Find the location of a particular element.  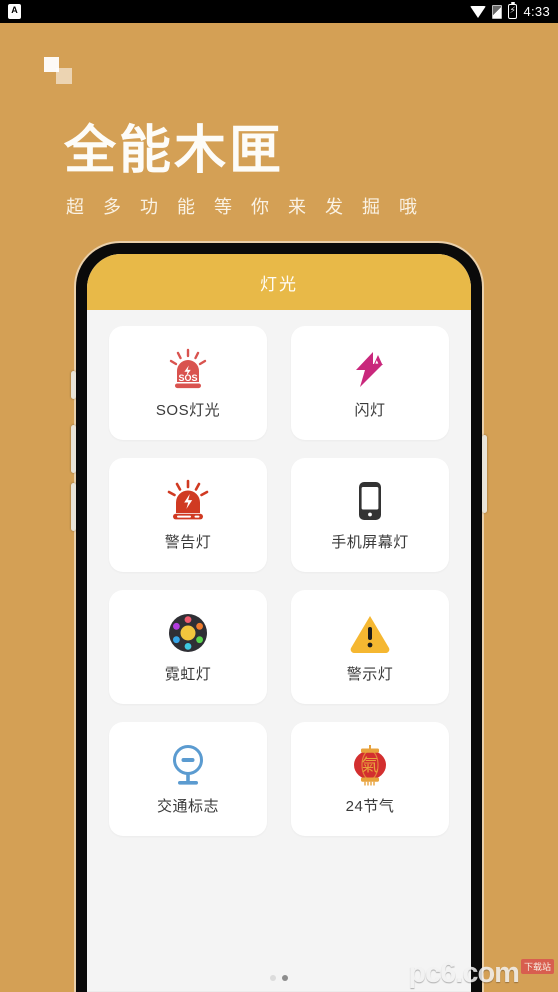

lantern-icon: 氣 is located at coordinates (370, 765).